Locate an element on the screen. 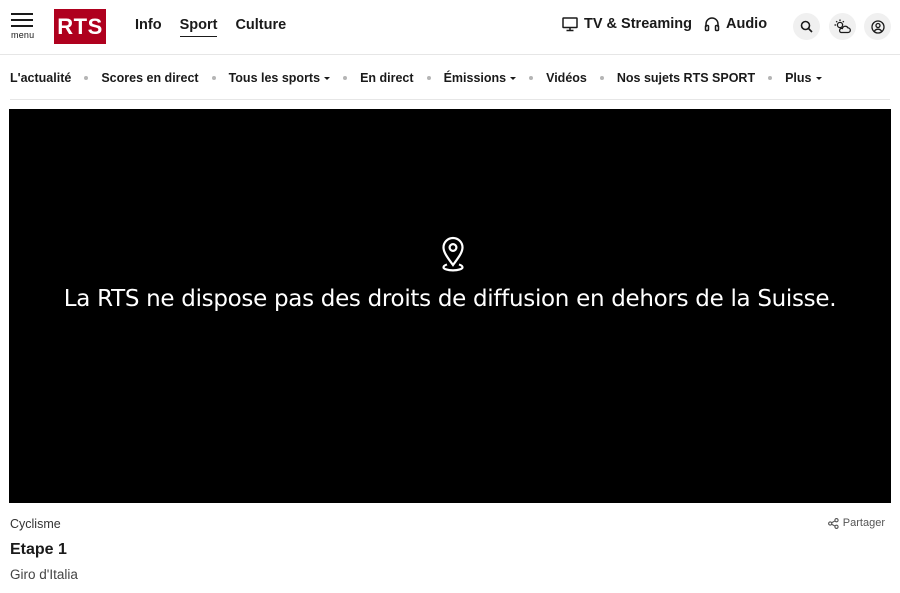  audio-link: Audio is located at coordinates (735, 24).